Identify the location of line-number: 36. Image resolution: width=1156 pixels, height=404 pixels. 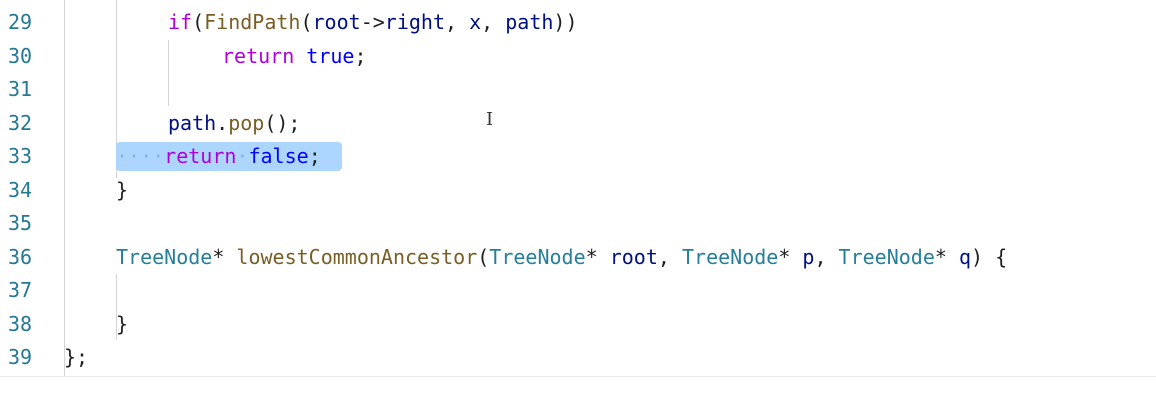
(20, 256).